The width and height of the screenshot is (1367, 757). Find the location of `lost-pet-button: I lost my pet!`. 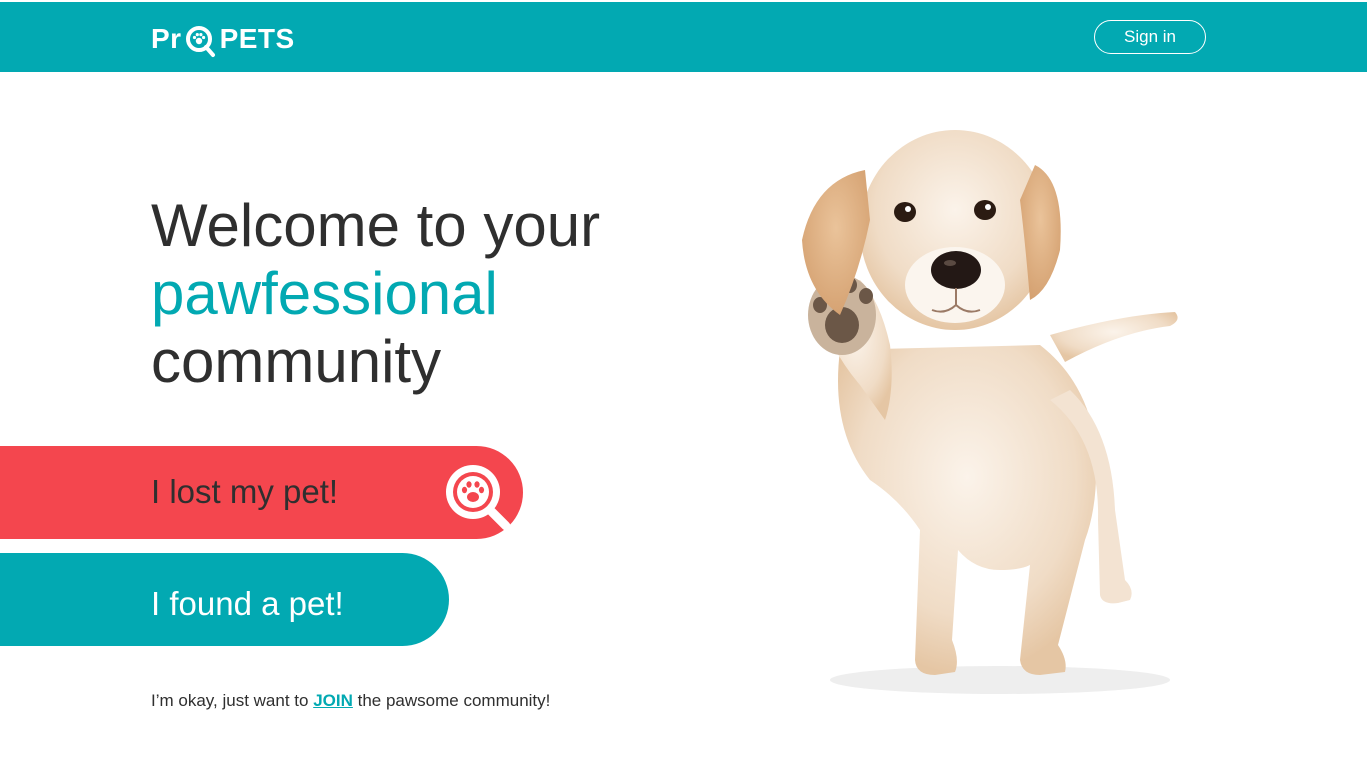

lost-pet-button: I lost my pet! is located at coordinates (261, 492).